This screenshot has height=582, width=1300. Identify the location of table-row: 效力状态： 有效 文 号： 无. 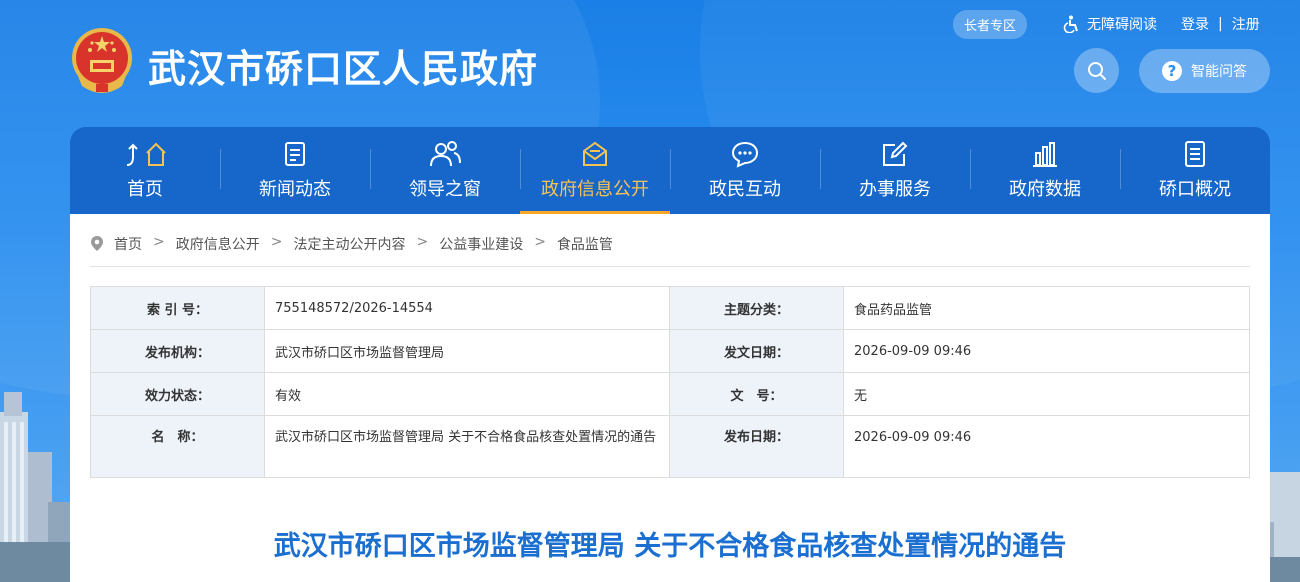
(670, 394).